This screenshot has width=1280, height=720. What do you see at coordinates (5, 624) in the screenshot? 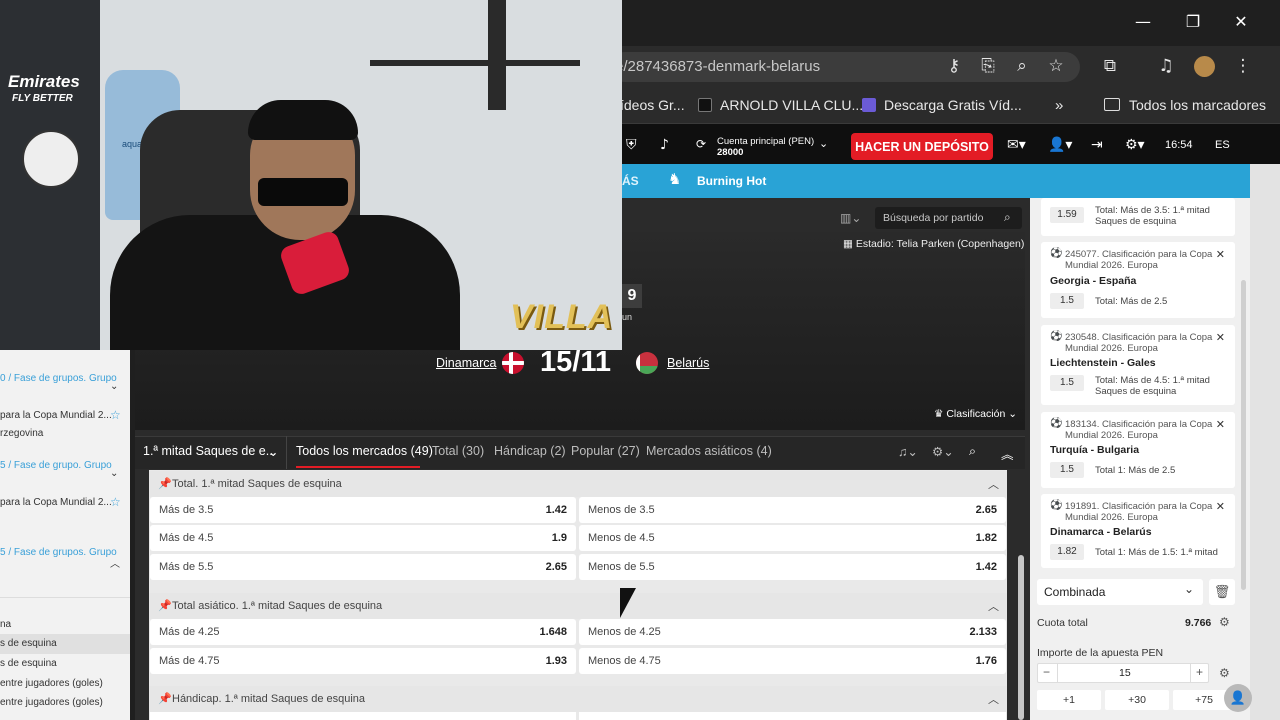
I see `market-link: na` at bounding box center [5, 624].